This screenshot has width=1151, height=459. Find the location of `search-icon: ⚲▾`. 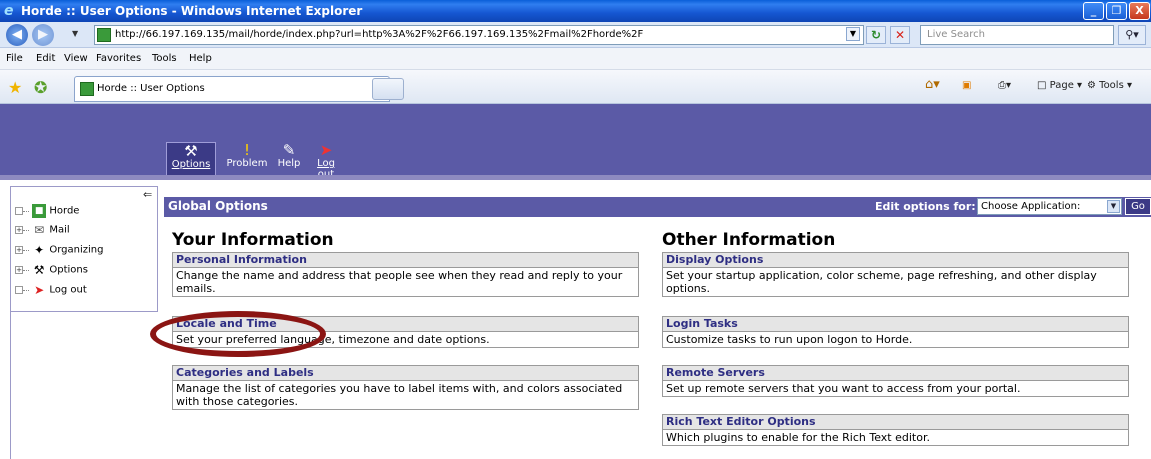

search-icon: ⚲▾ is located at coordinates (1132, 35).